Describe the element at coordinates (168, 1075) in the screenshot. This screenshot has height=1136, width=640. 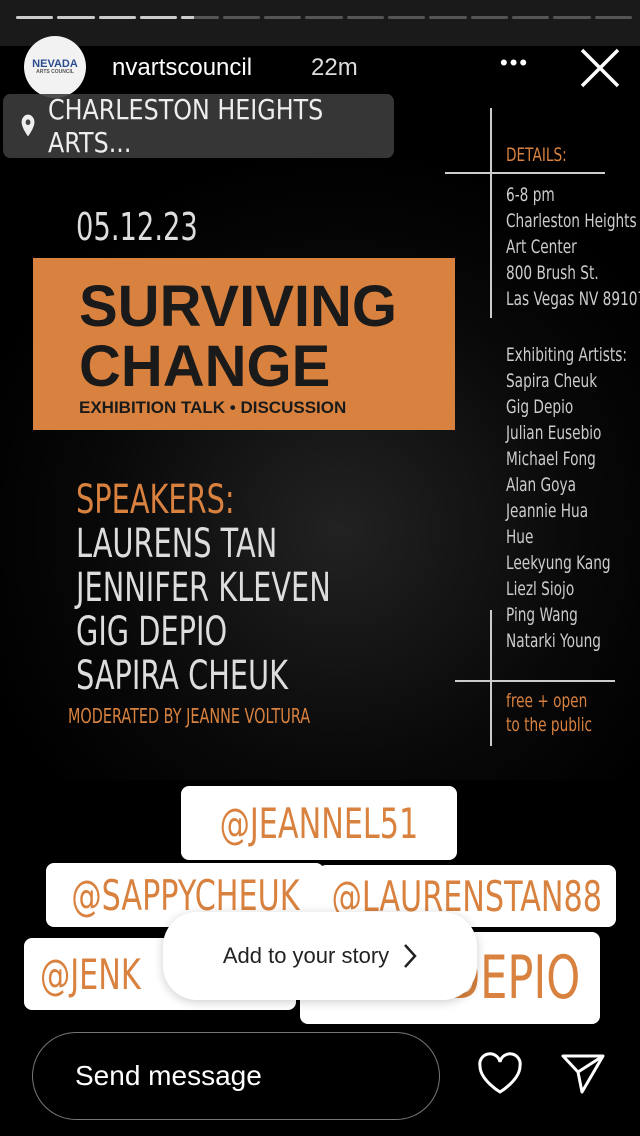
I see `send-message-placeholder: Send message` at that location.